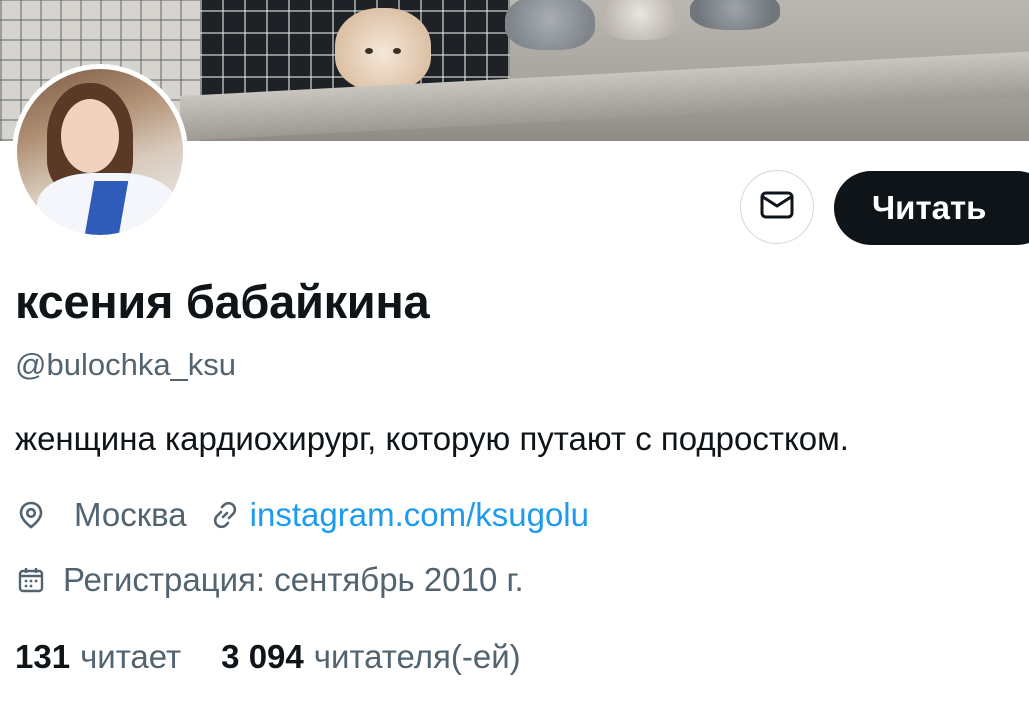  Describe the element at coordinates (126, 364) in the screenshot. I see `user-handle: @bulochka_ksu` at that location.